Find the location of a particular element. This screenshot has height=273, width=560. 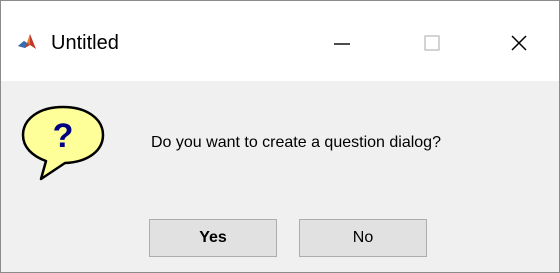

maximize-icon is located at coordinates (432, 43).